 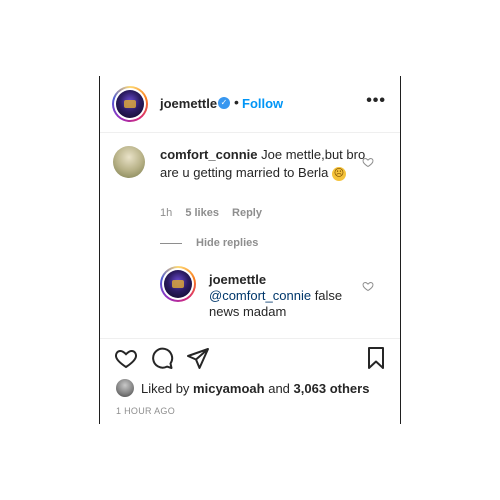 I want to click on frowning-emoji-icon: ☹, so click(x=339, y=173).